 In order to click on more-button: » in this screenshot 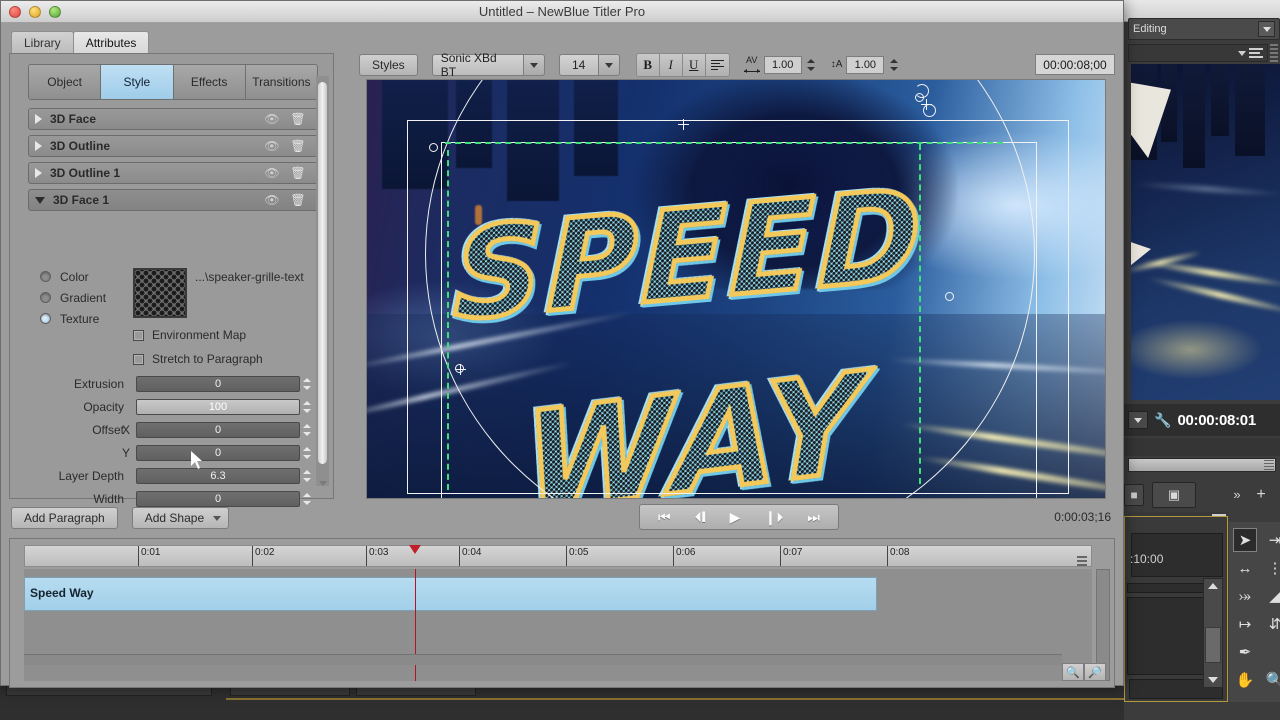, I will do `click(1237, 494)`.